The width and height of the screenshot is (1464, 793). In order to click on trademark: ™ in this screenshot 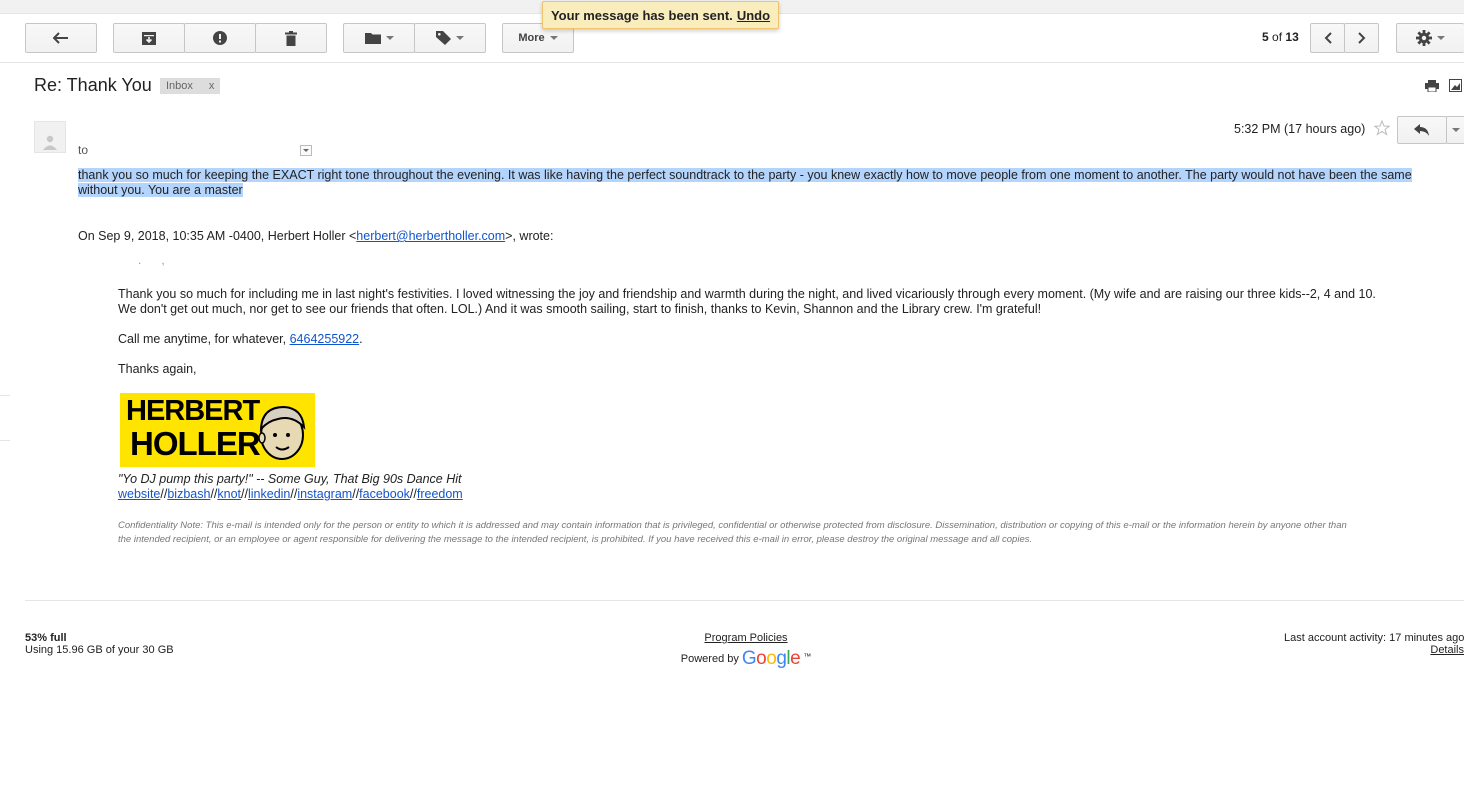, I will do `click(807, 656)`.